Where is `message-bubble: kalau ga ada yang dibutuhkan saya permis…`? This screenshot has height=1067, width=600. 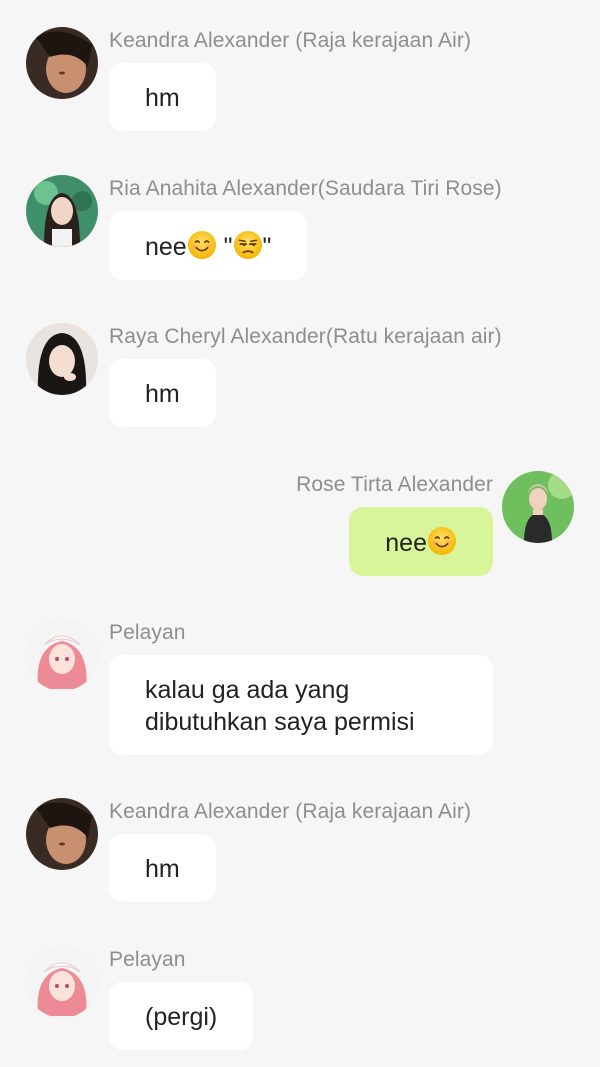 message-bubble: kalau ga ada yang dibutuhkan saya permis… is located at coordinates (301, 705).